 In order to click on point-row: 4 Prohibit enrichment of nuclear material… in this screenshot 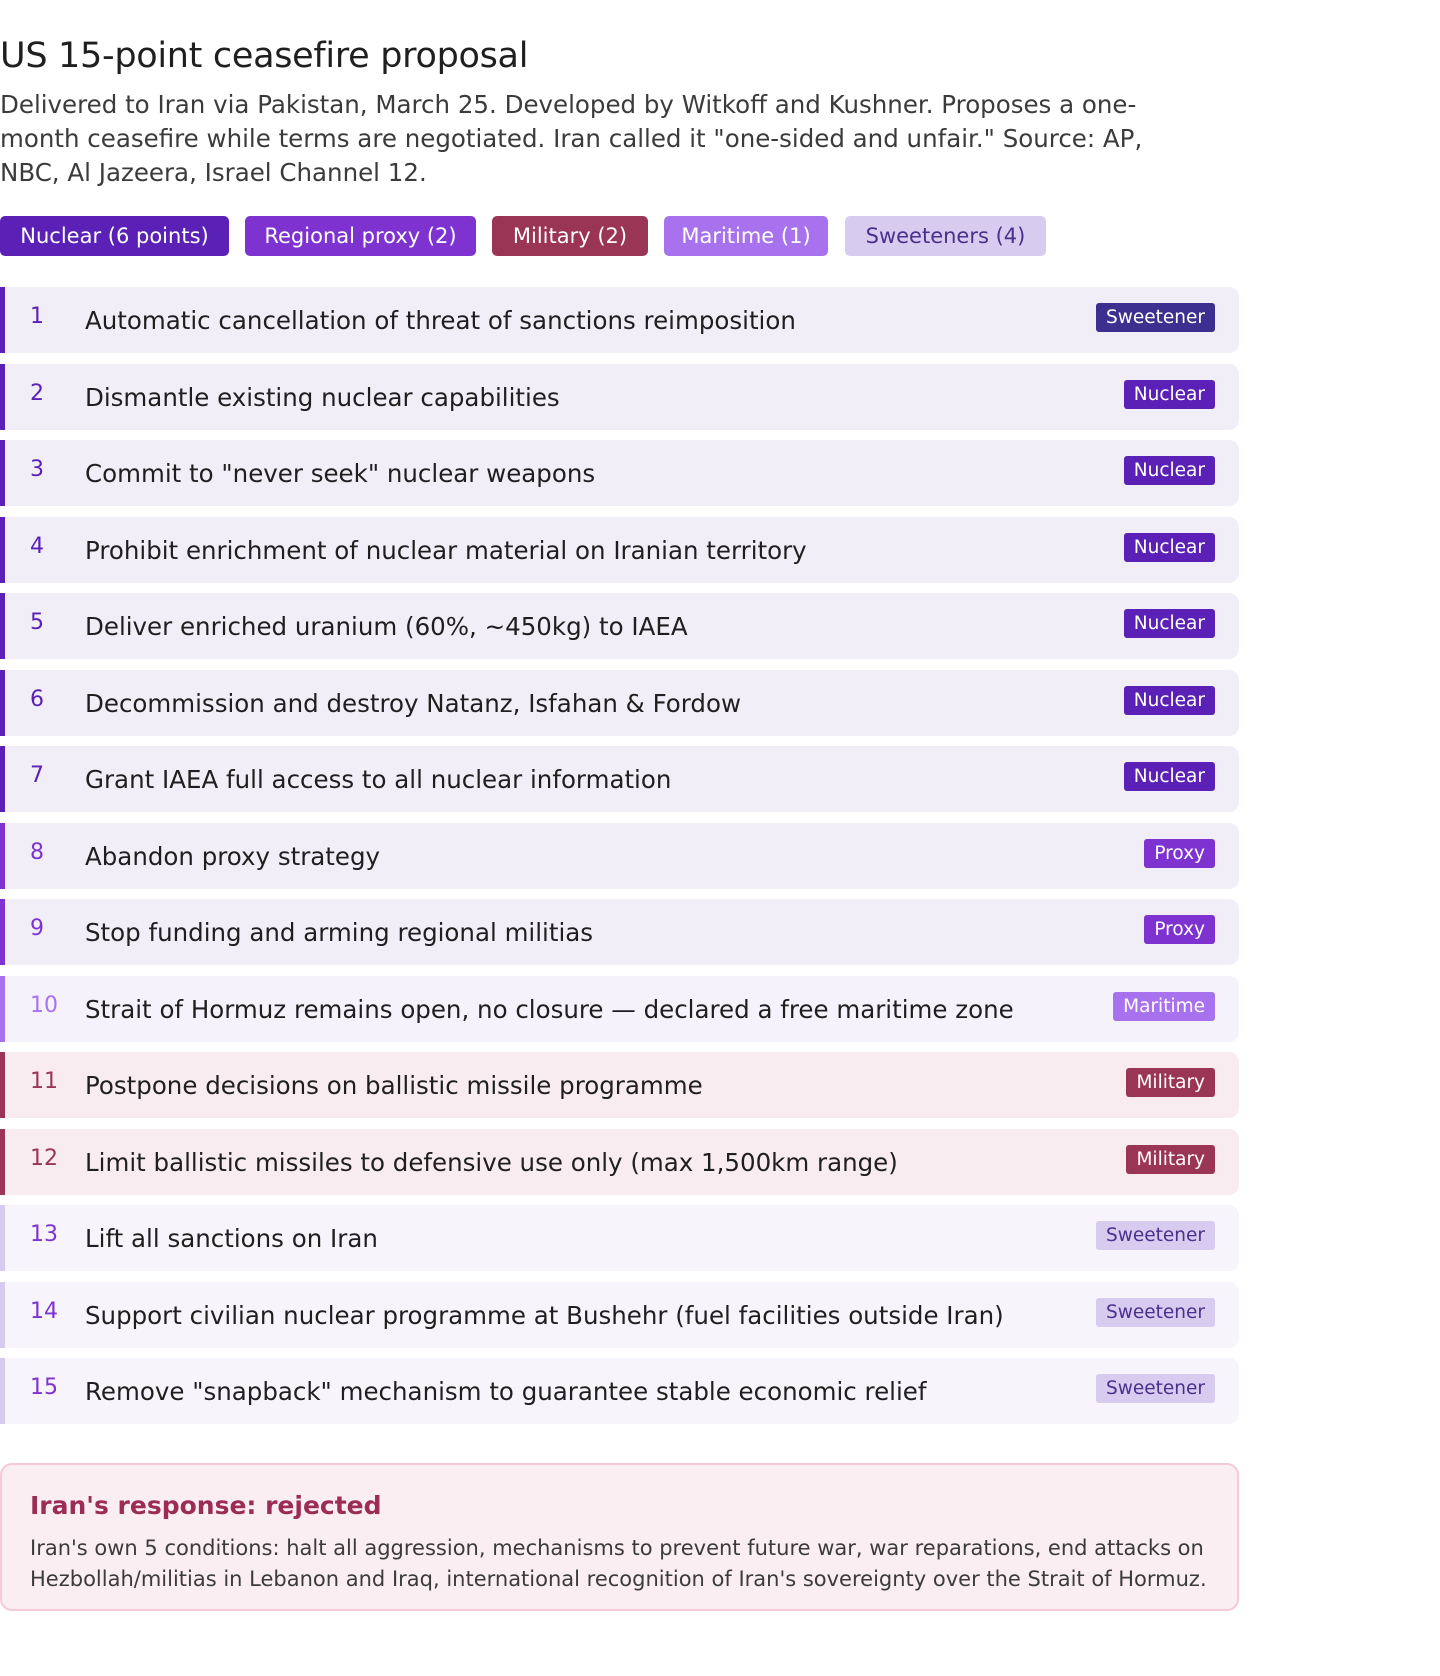, I will do `click(619, 550)`.